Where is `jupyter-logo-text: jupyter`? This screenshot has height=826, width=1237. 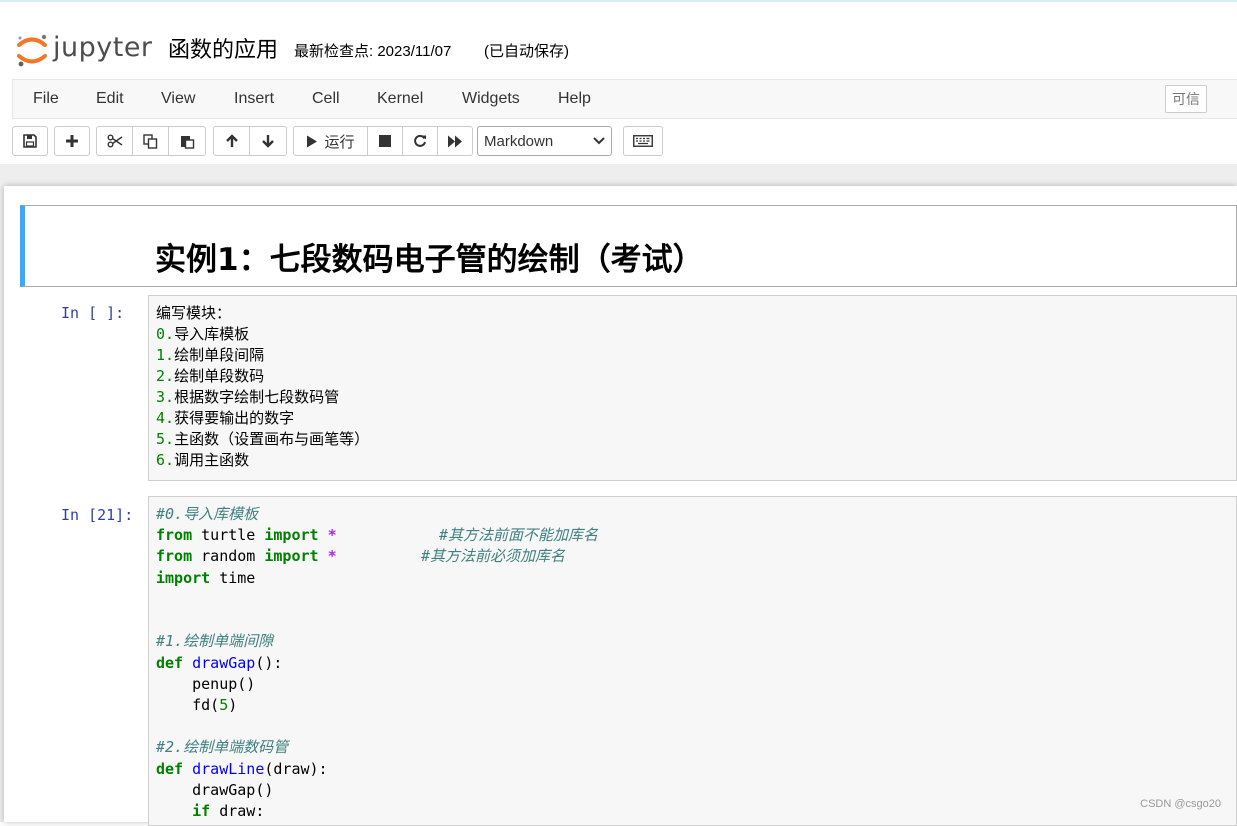
jupyter-logo-text: jupyter is located at coordinates (103, 47).